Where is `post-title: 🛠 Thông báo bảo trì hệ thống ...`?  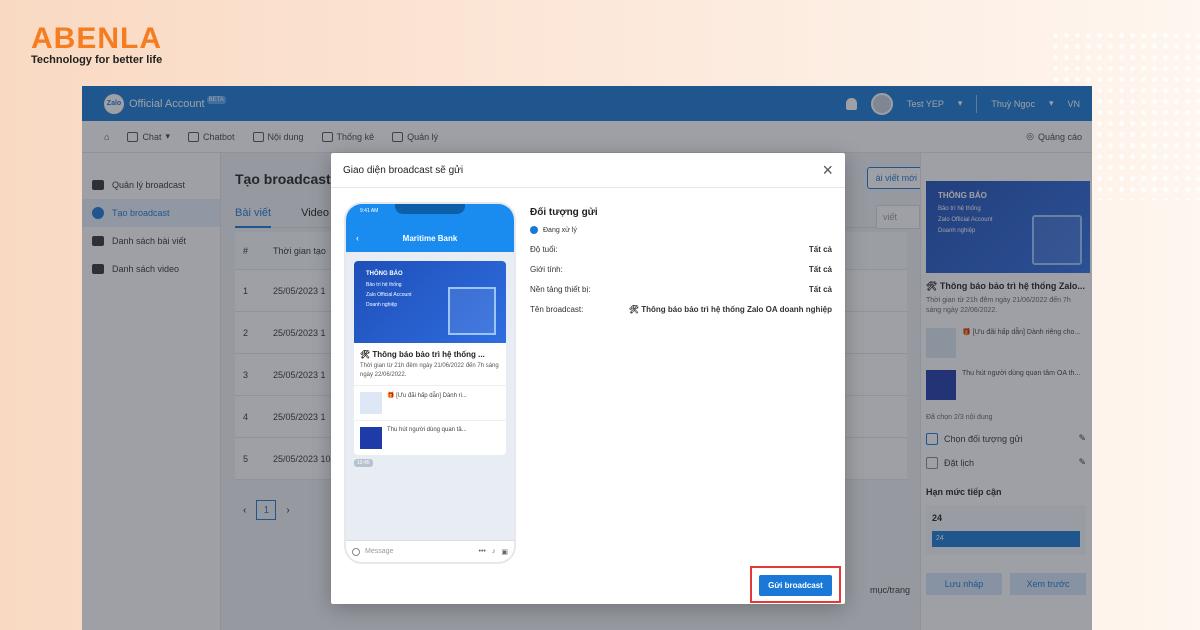 post-title: 🛠 Thông báo bảo trì hệ thống ... is located at coordinates (422, 354).